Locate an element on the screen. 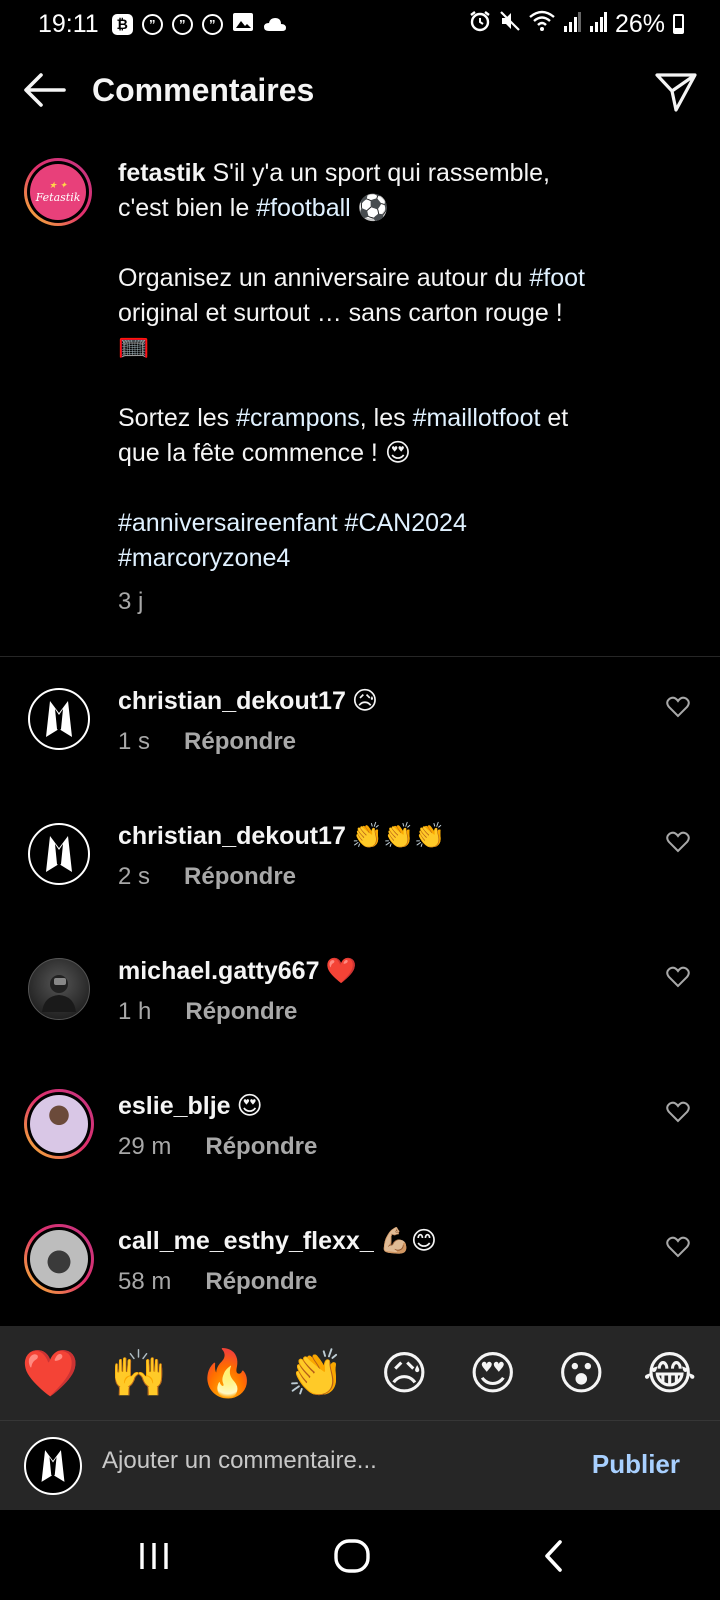 The height and width of the screenshot is (1600, 720). avatar: ★ ✦ Fetastik is located at coordinates (58, 192).